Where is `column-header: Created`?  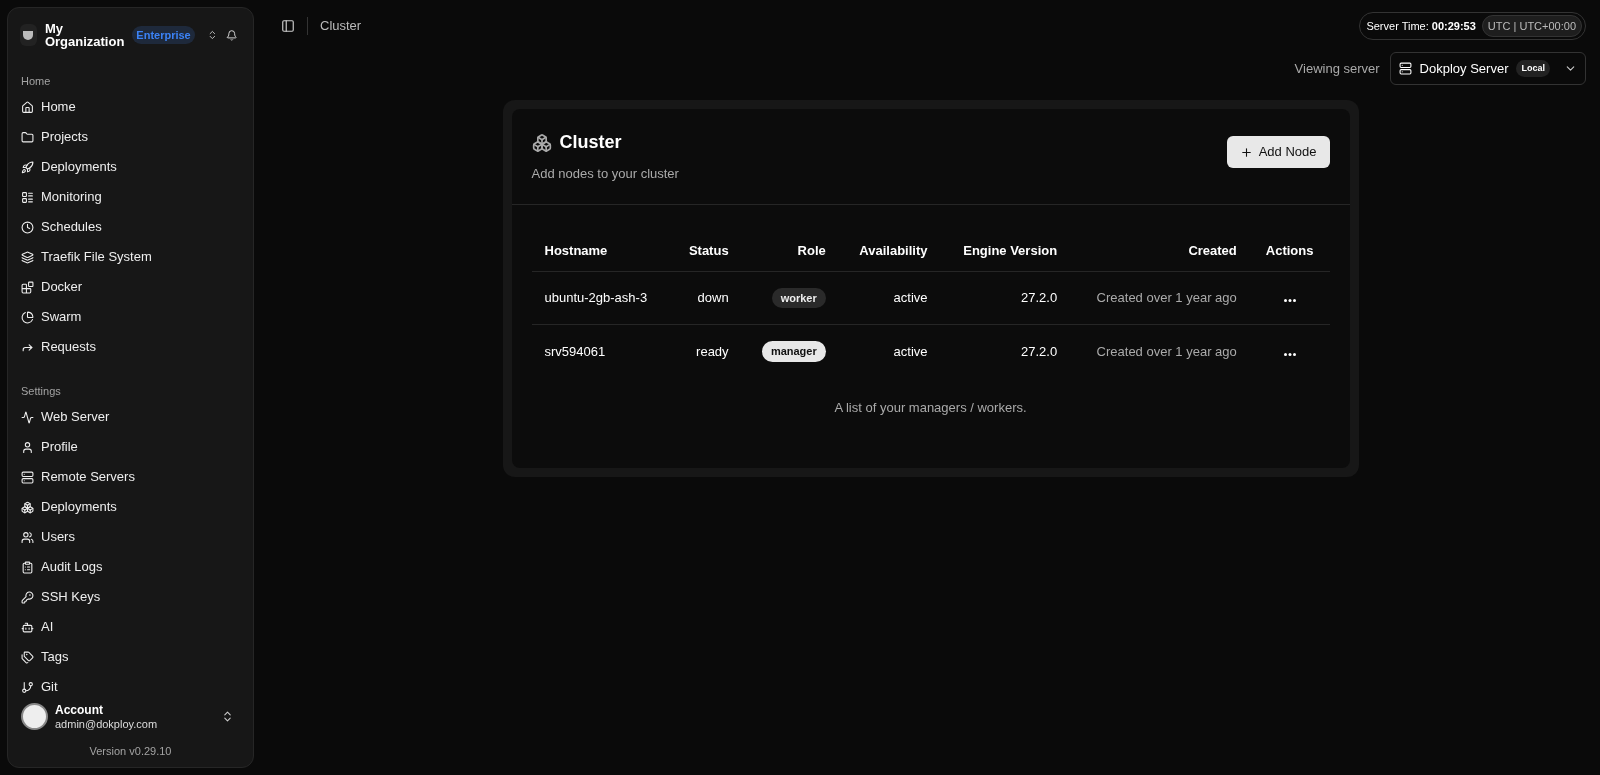 column-header: Created is located at coordinates (1212, 250).